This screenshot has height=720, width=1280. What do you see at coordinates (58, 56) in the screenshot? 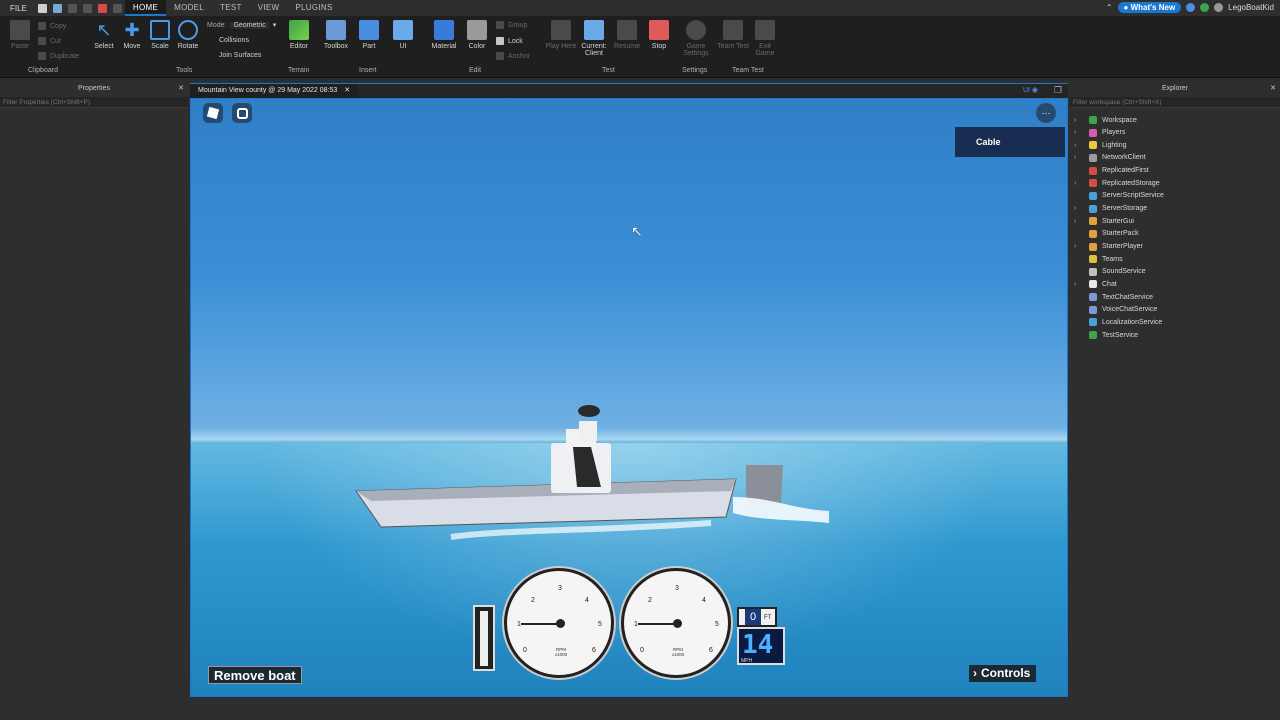
I see `duplicate-button: Duplicate` at bounding box center [58, 56].